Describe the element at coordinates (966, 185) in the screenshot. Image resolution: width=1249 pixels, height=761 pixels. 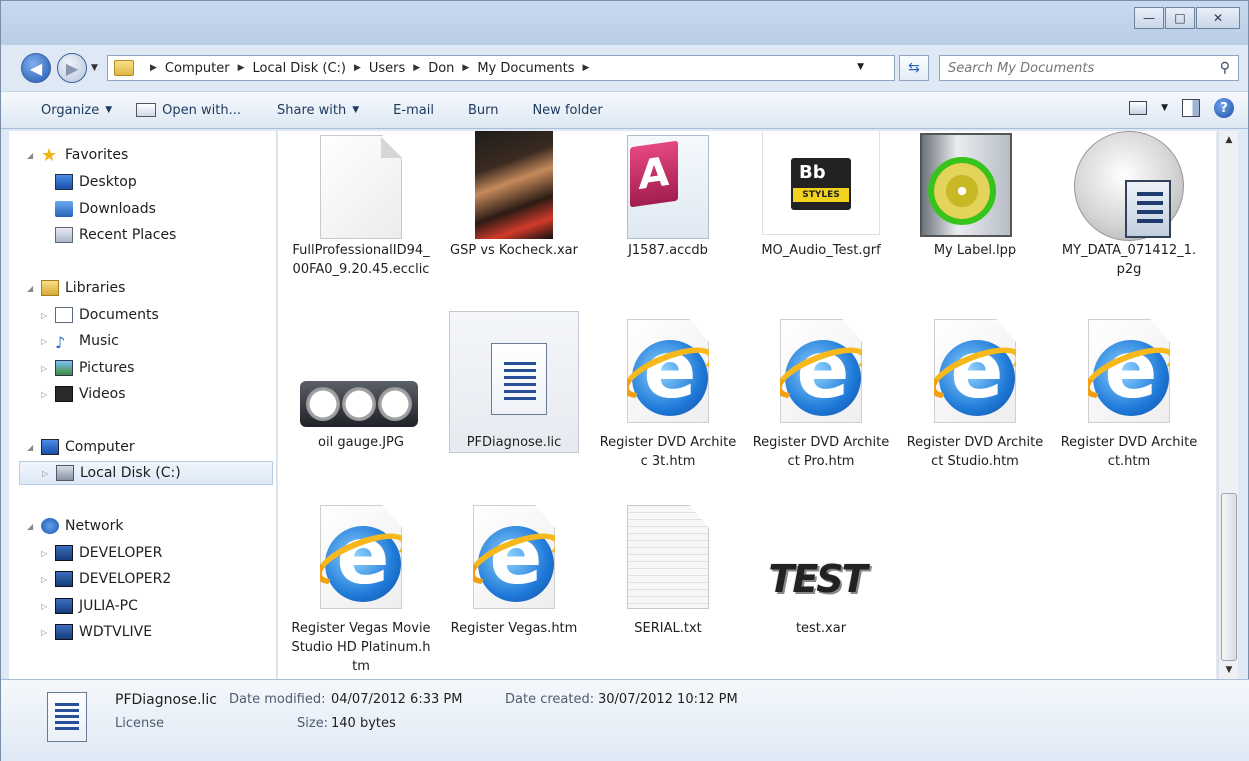
I see `label-disc-icon` at that location.